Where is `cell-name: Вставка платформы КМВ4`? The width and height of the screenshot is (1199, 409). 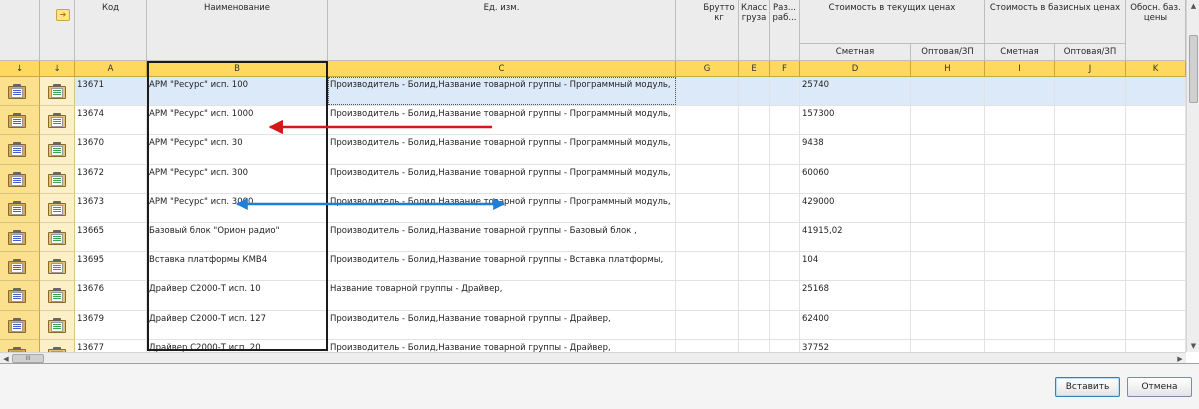
cell-name: Вставка платформы КМВ4 is located at coordinates (237, 267).